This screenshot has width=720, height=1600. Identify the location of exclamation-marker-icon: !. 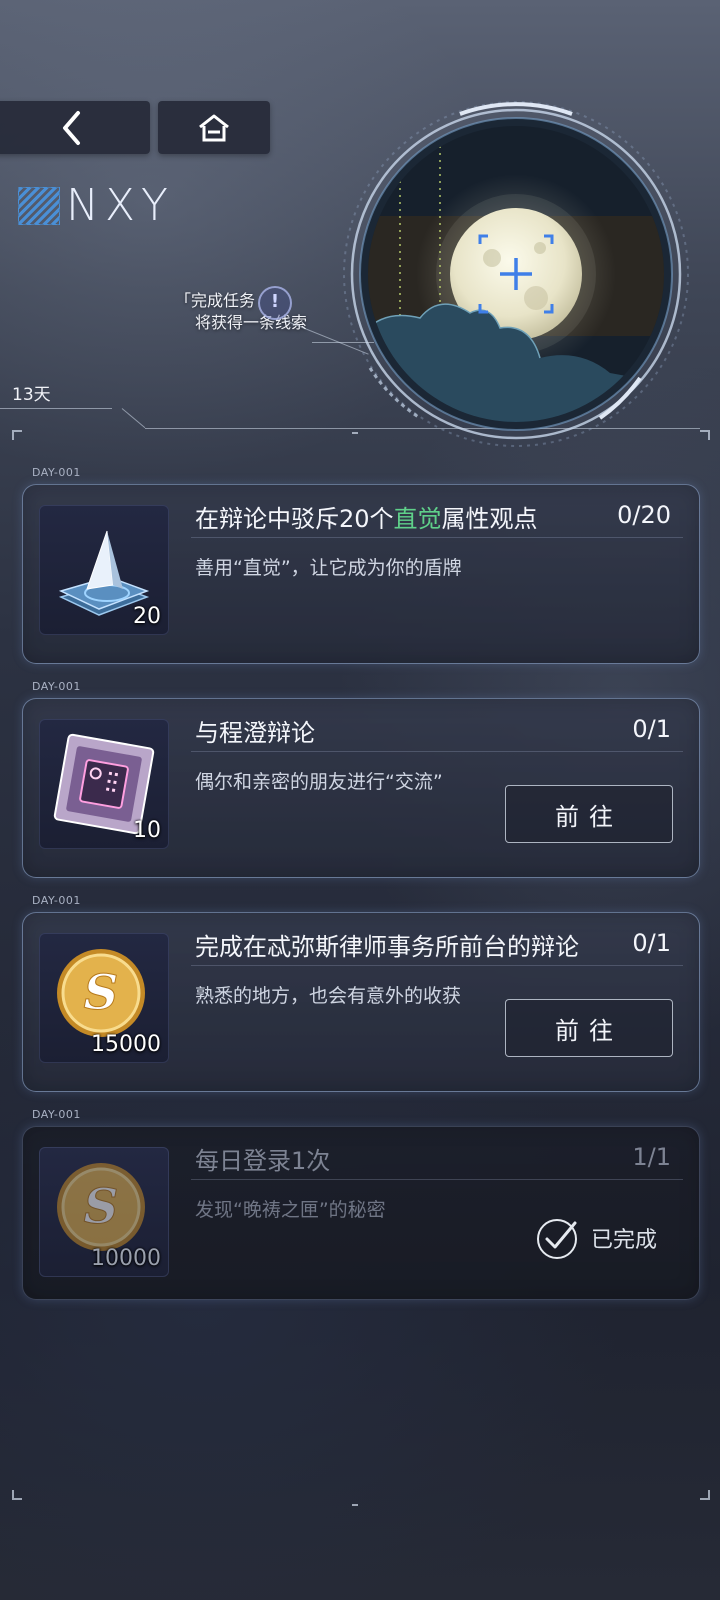
(275, 303).